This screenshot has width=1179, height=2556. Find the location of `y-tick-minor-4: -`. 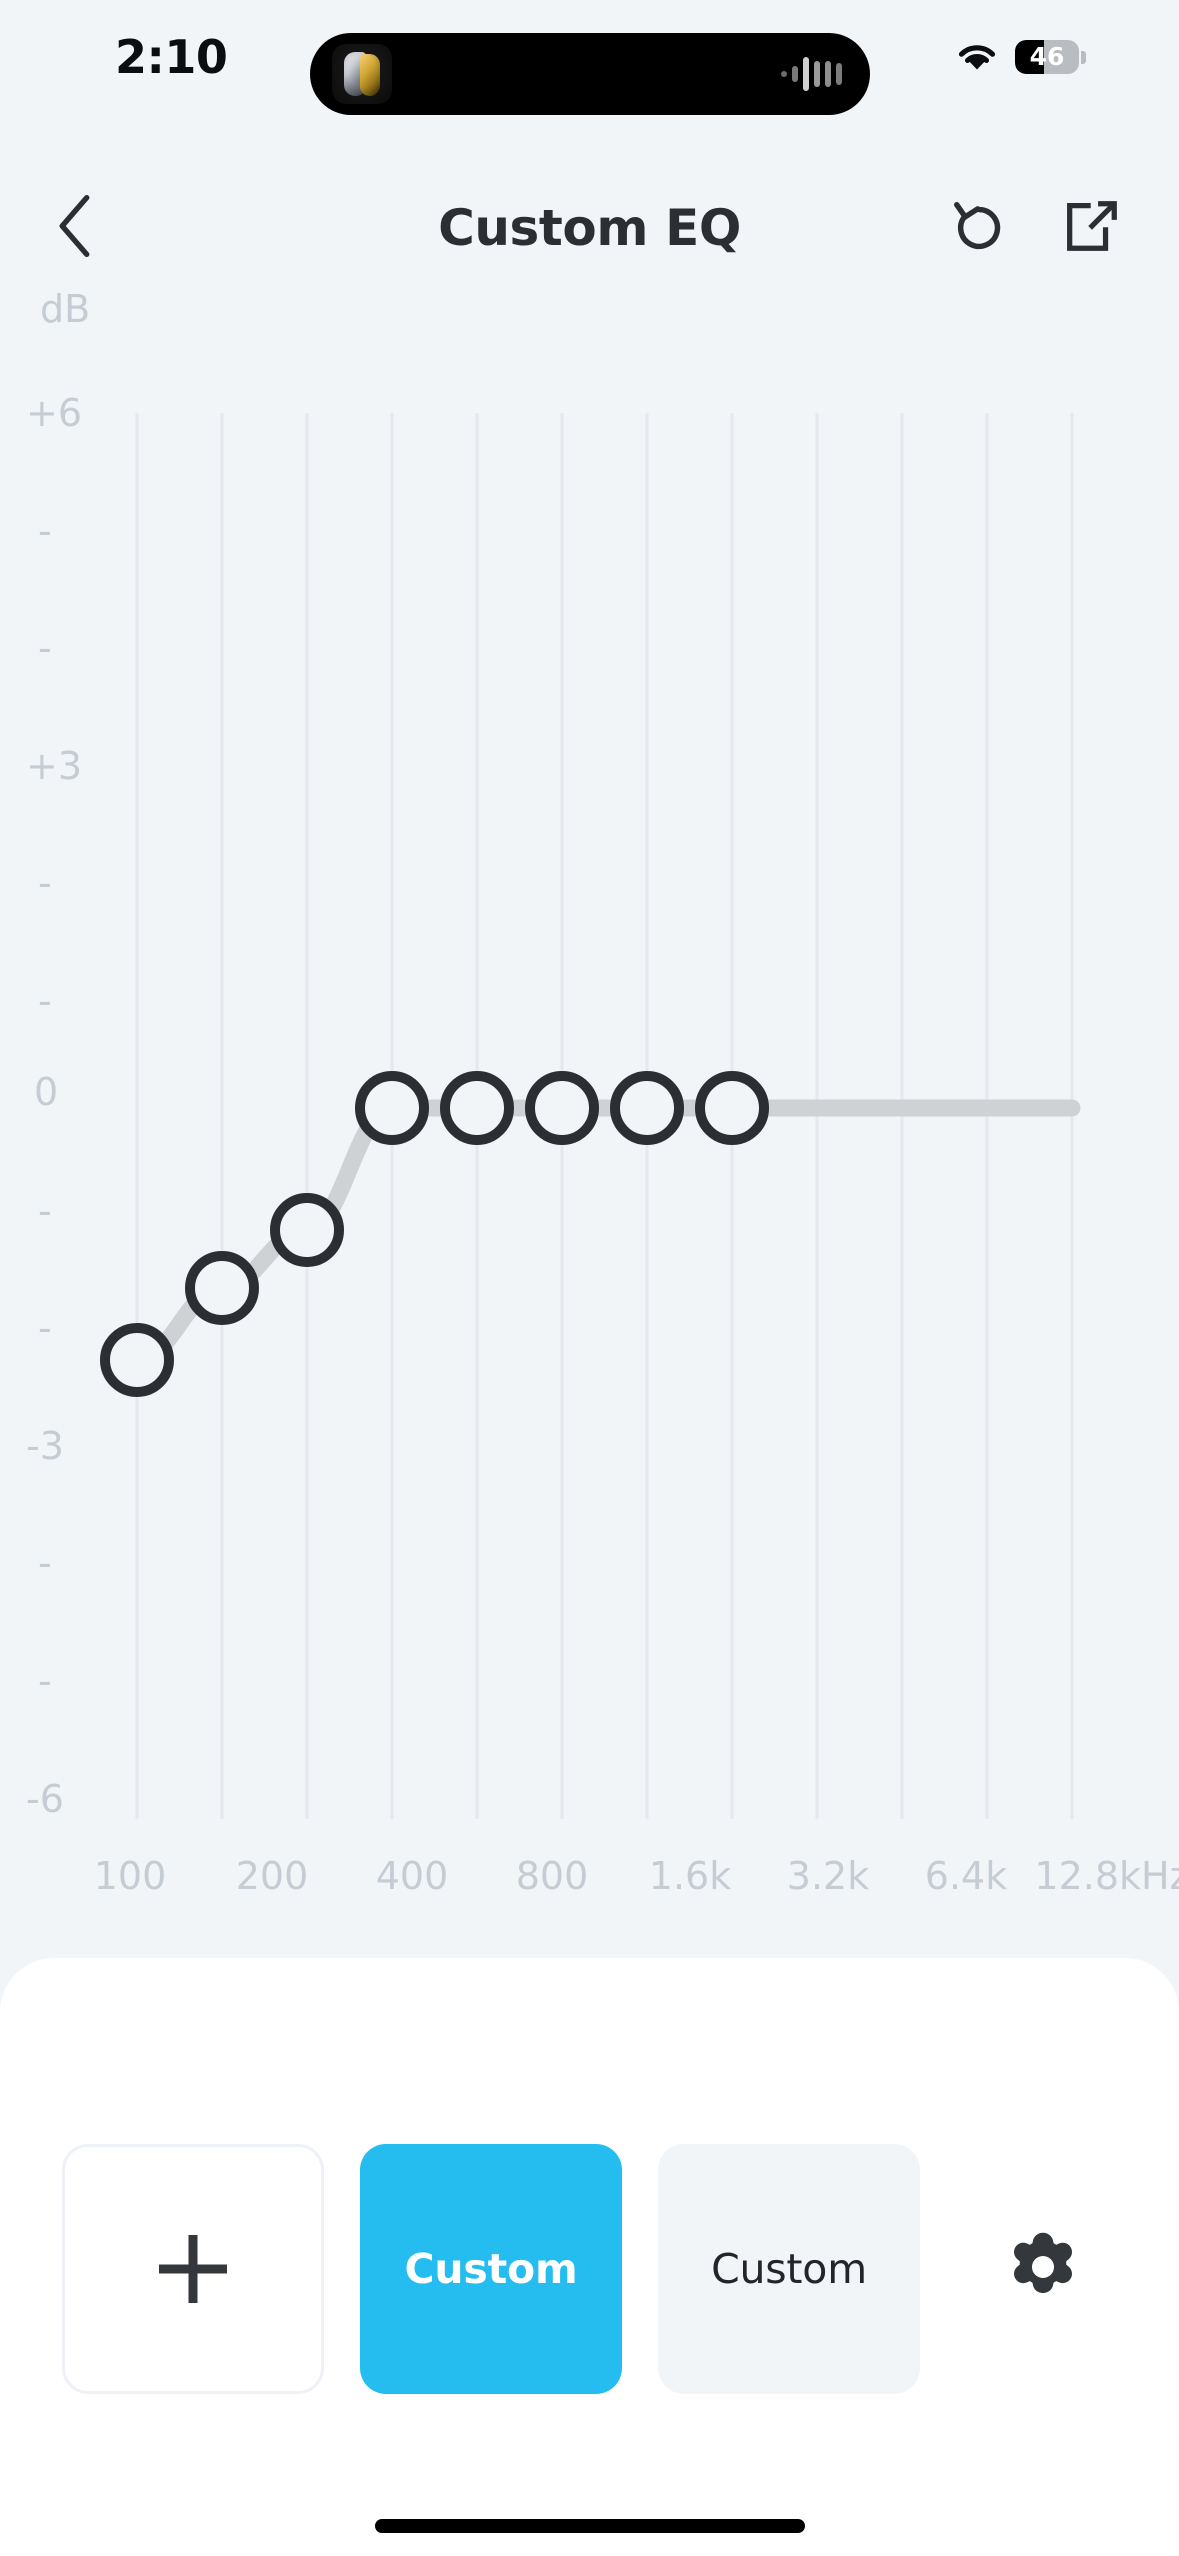

y-tick-minor-4: - is located at coordinates (45, 1001).